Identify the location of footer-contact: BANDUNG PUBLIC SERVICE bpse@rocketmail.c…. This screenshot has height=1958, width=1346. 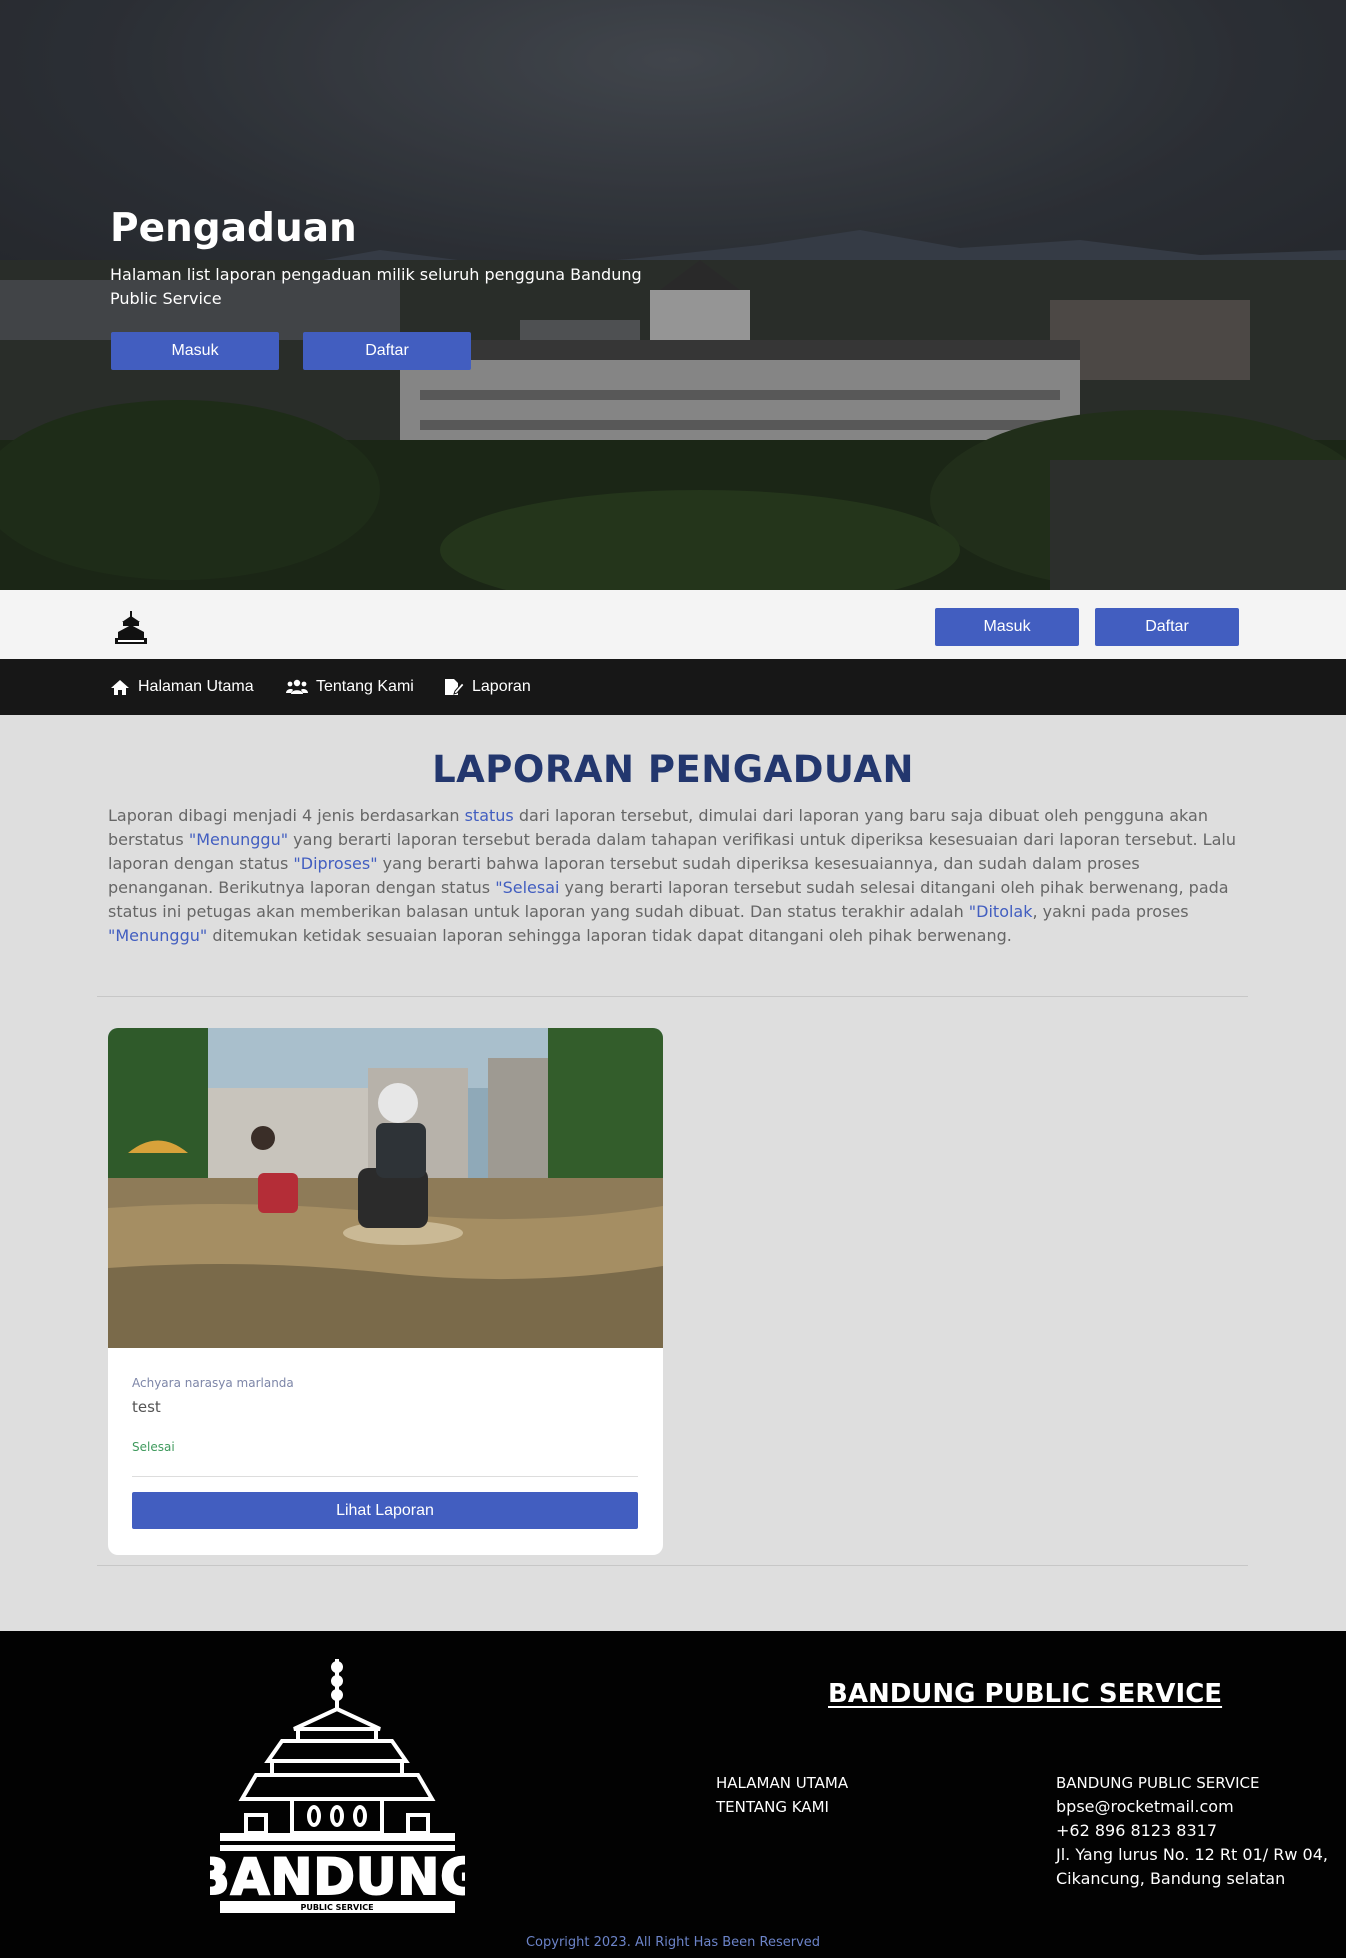
(1201, 1831).